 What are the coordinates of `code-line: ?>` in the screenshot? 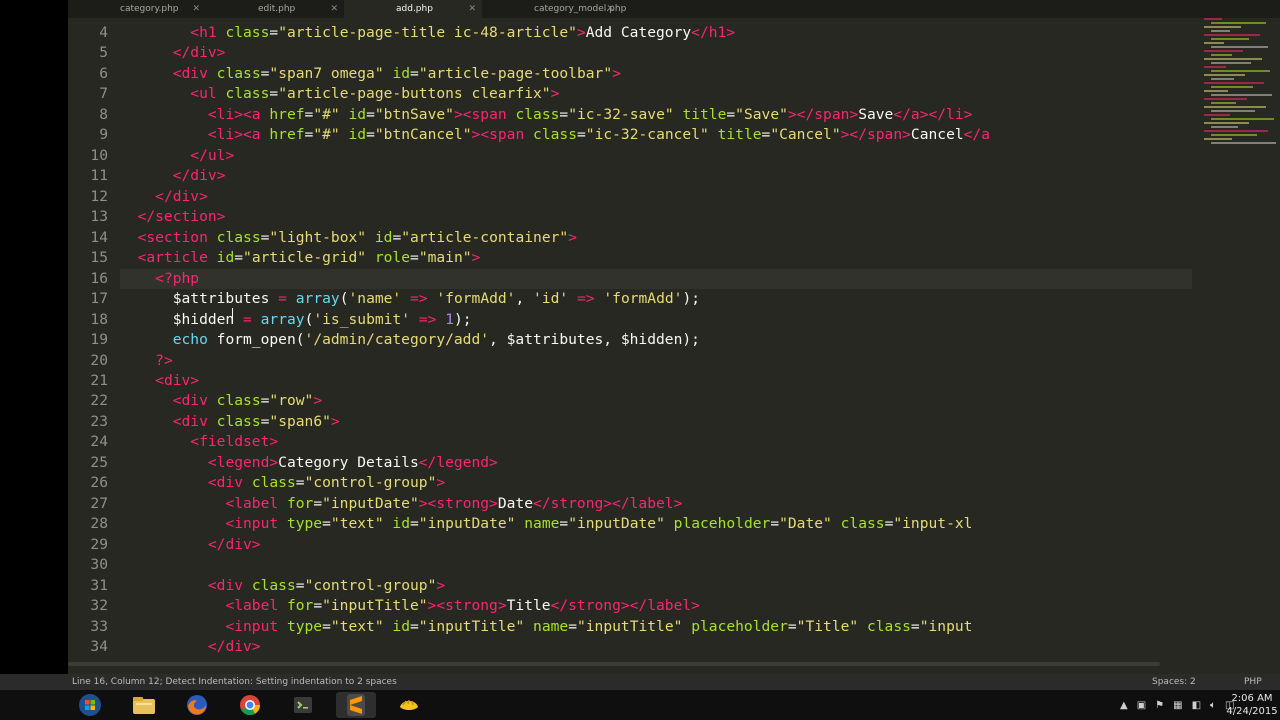 It's located at (656, 361).